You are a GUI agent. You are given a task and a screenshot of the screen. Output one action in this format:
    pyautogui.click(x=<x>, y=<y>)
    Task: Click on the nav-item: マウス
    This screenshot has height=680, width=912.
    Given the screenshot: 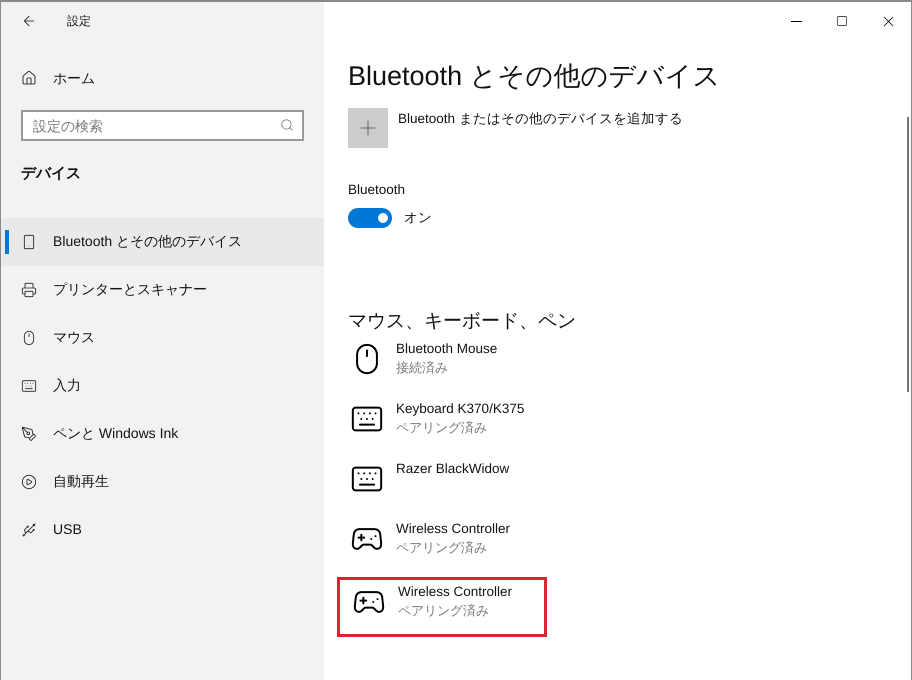 What is the action you would take?
    pyautogui.click(x=162, y=338)
    